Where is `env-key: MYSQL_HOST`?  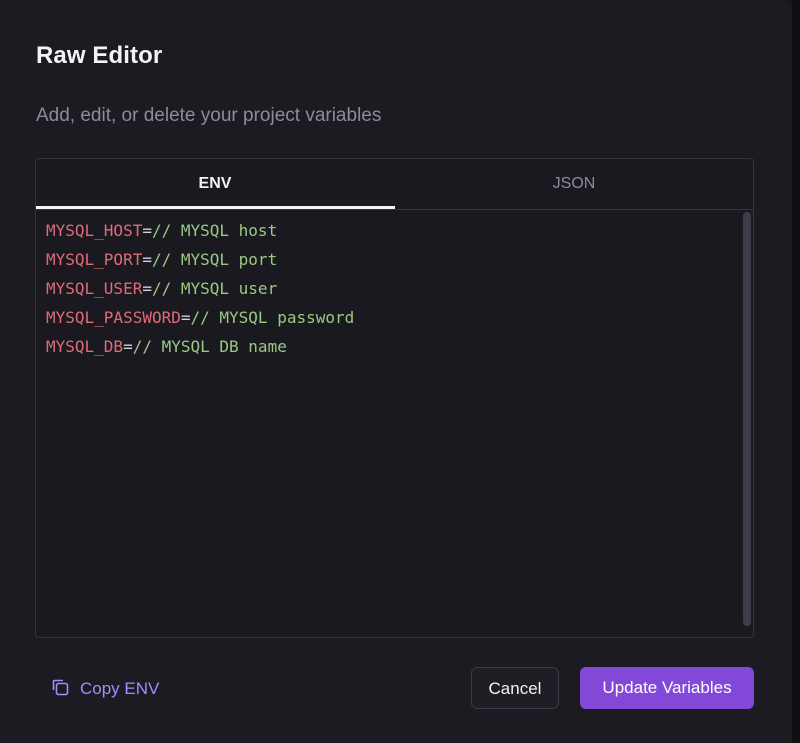
env-key: MYSQL_HOST is located at coordinates (94, 230).